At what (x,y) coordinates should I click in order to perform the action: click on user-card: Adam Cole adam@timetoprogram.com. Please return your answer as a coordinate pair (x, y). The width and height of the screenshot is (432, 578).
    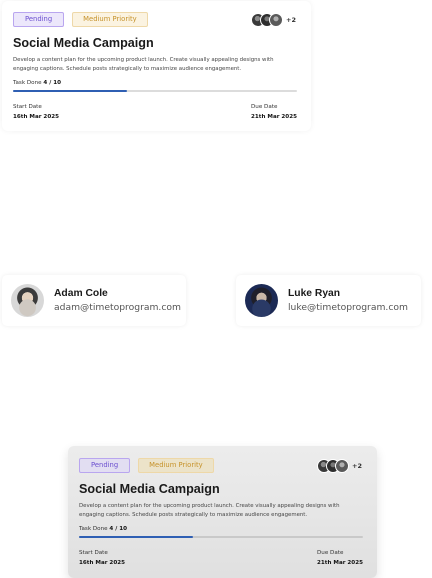
    Looking at the image, I should click on (94, 300).